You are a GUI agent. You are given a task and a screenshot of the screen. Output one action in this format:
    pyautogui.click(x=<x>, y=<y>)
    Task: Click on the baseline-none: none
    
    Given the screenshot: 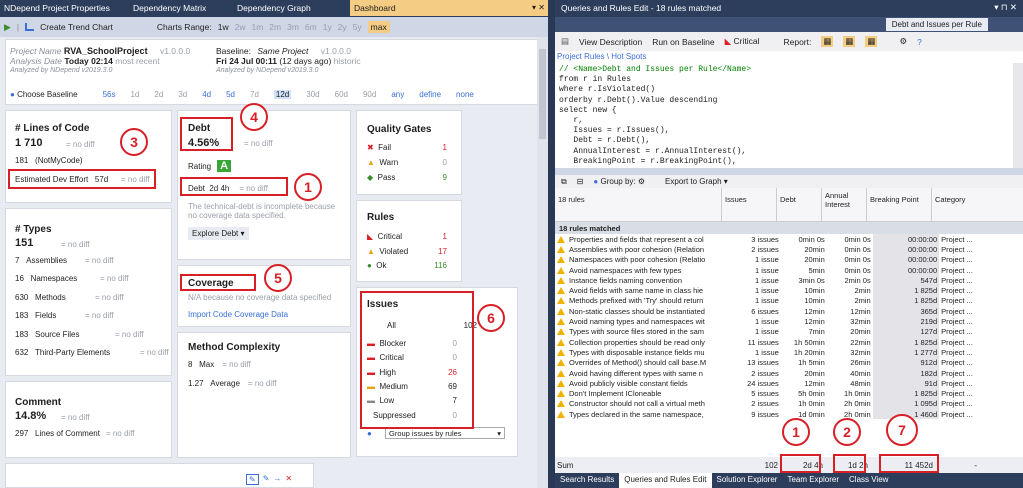 What is the action you would take?
    pyautogui.click(x=465, y=94)
    